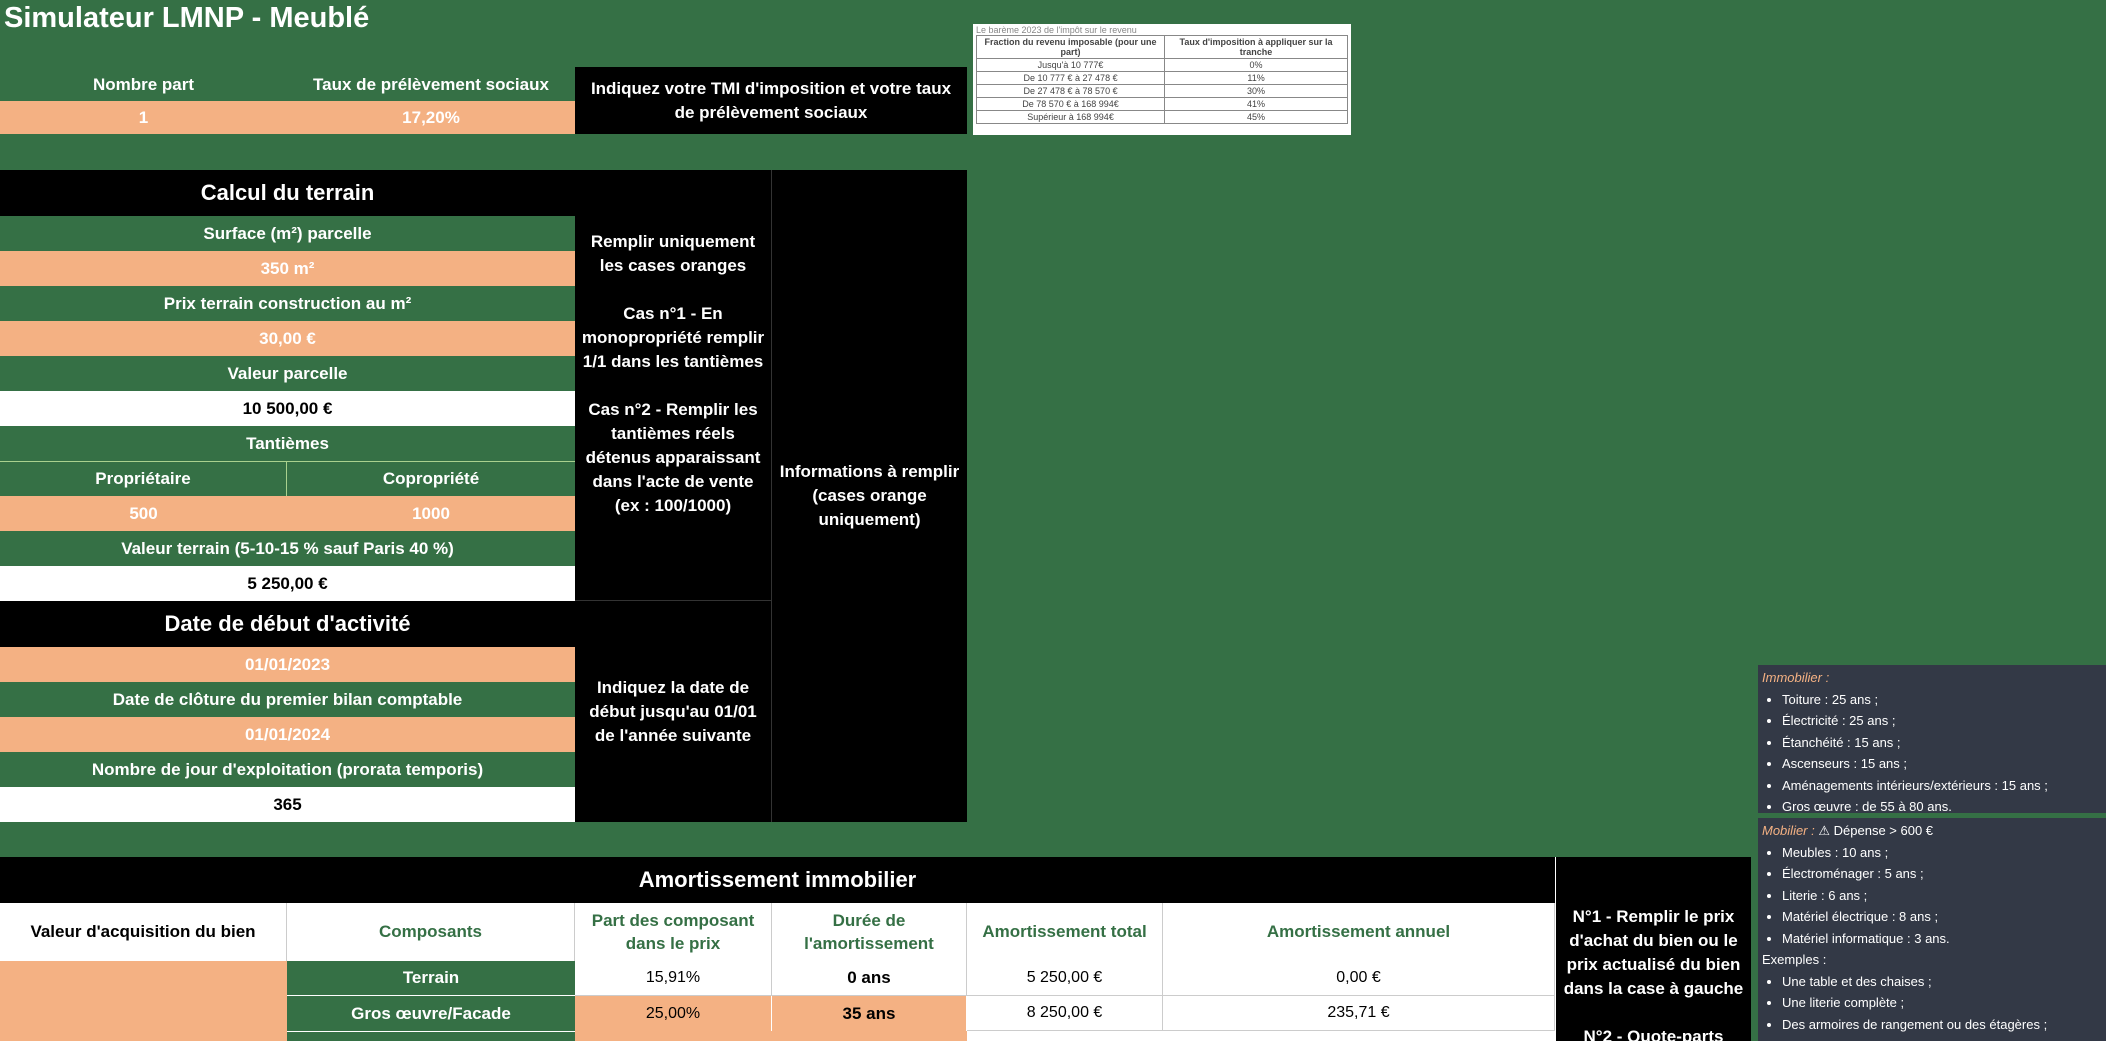 This screenshot has width=2106, height=1041. I want to click on notes-examples-label: Exemples :, so click(1794, 959).